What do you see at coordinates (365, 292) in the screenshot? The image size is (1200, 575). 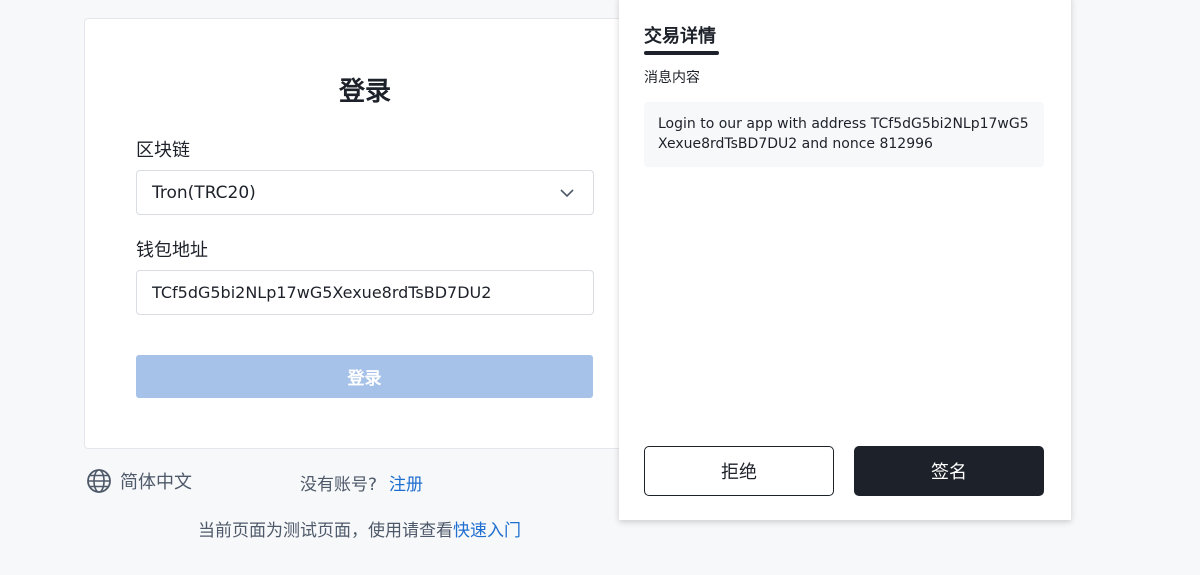 I see `wallet-address-input` at bounding box center [365, 292].